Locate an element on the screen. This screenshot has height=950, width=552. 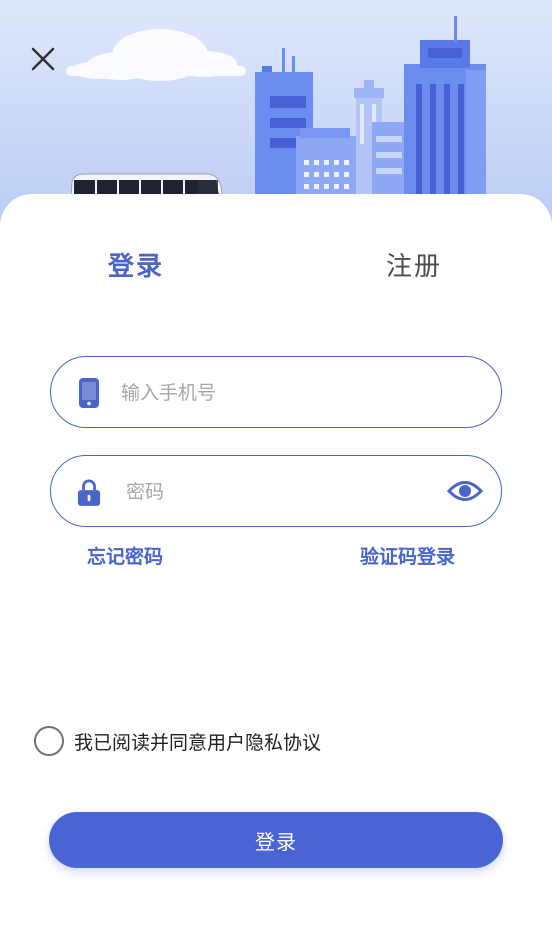
tab-login: 登录 is located at coordinates (136, 264).